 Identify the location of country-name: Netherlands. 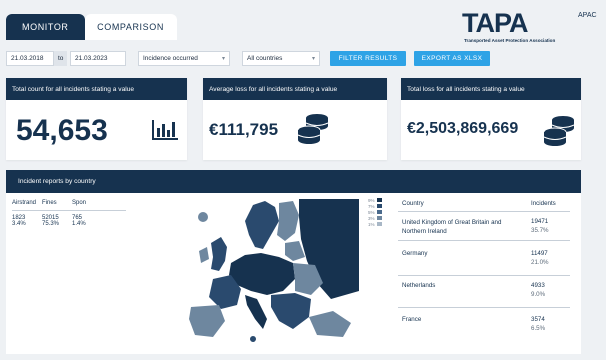
(419, 285).